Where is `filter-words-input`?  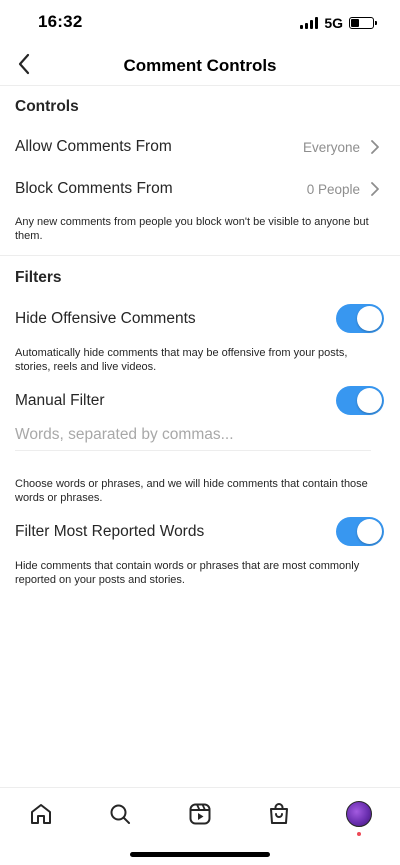 filter-words-input is located at coordinates (193, 435).